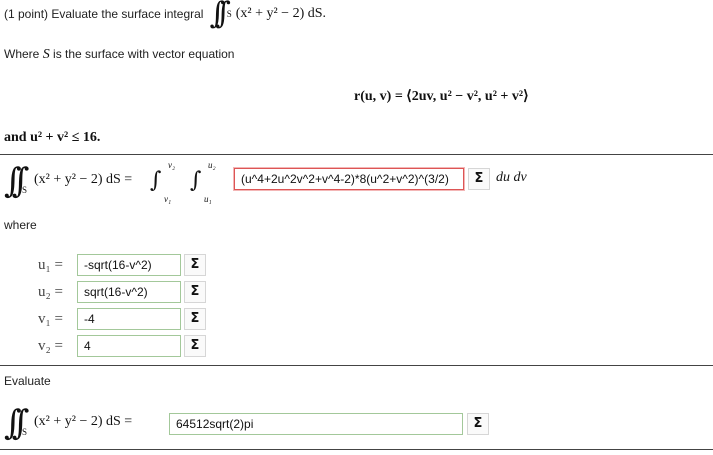 Image resolution: width=713 pixels, height=455 pixels. I want to click on outer-upper-bound: v₂, so click(172, 165).